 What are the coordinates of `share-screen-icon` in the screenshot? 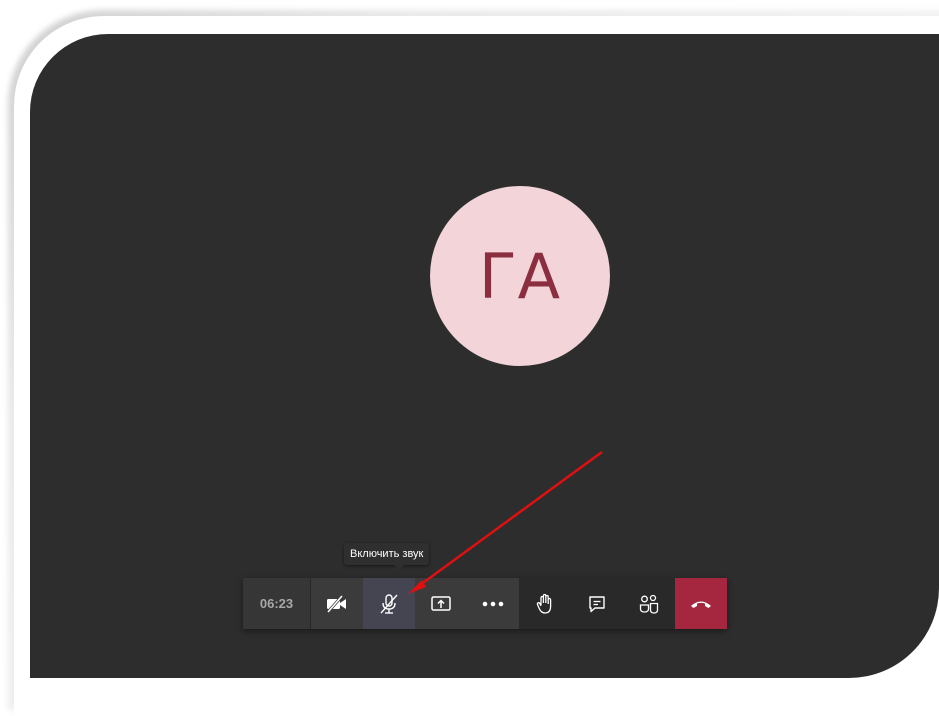 It's located at (441, 603).